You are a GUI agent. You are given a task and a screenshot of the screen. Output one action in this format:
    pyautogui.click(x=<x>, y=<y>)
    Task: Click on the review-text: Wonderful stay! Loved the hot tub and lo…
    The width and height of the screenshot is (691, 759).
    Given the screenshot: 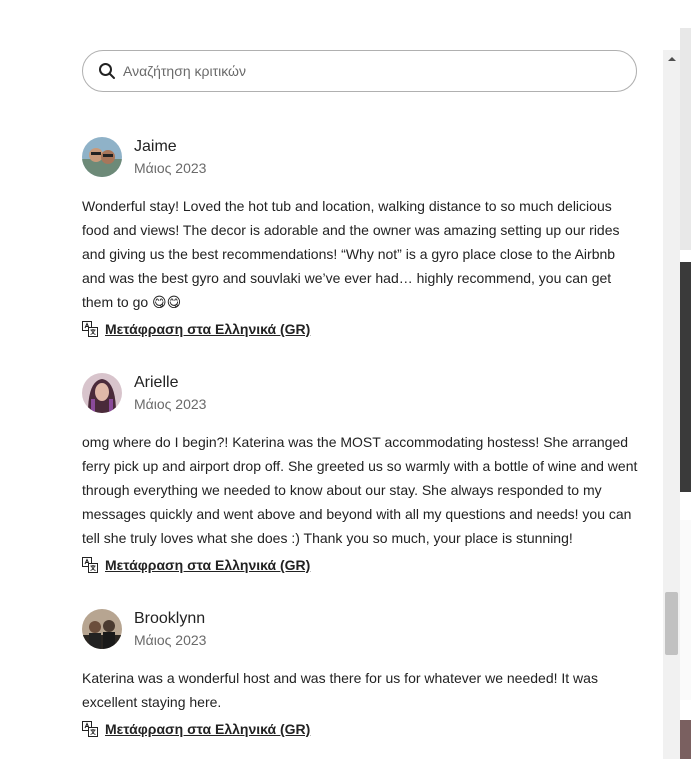 What is the action you would take?
    pyautogui.click(x=351, y=254)
    